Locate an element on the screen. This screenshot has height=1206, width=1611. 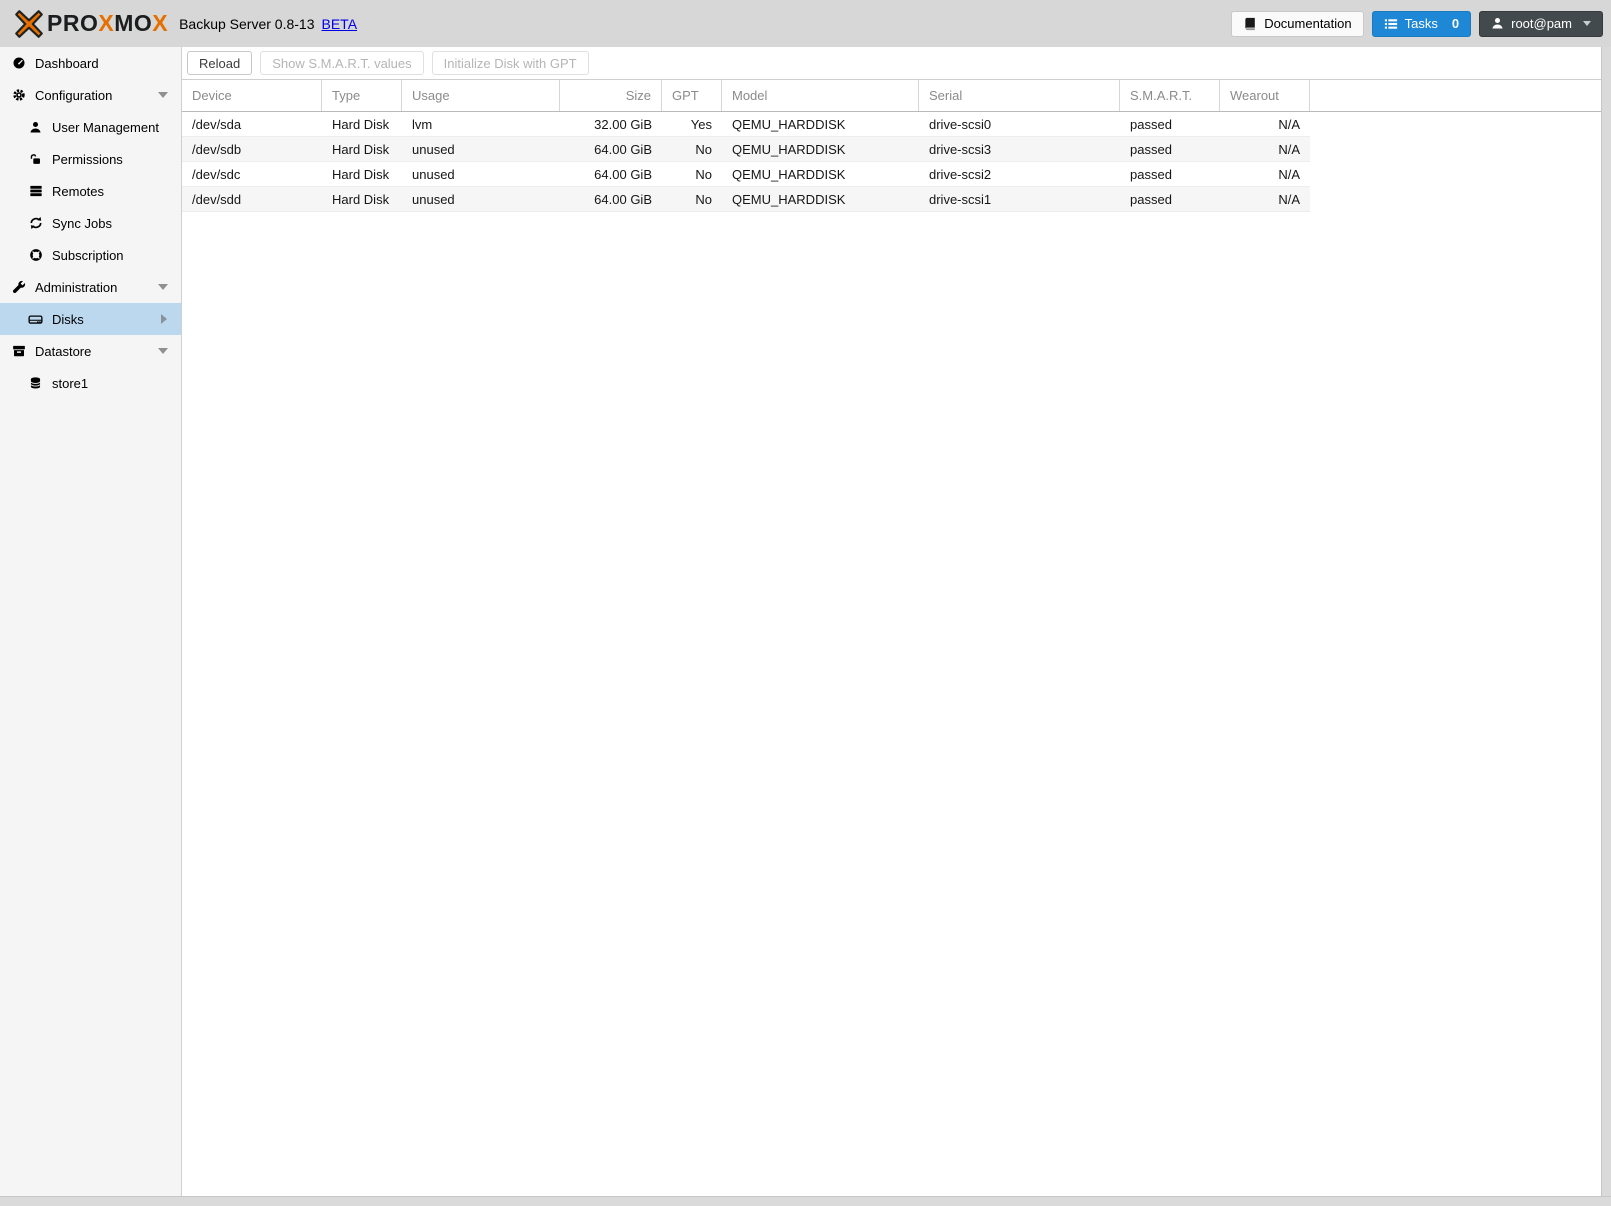
dashboard-icon is located at coordinates (18, 63).